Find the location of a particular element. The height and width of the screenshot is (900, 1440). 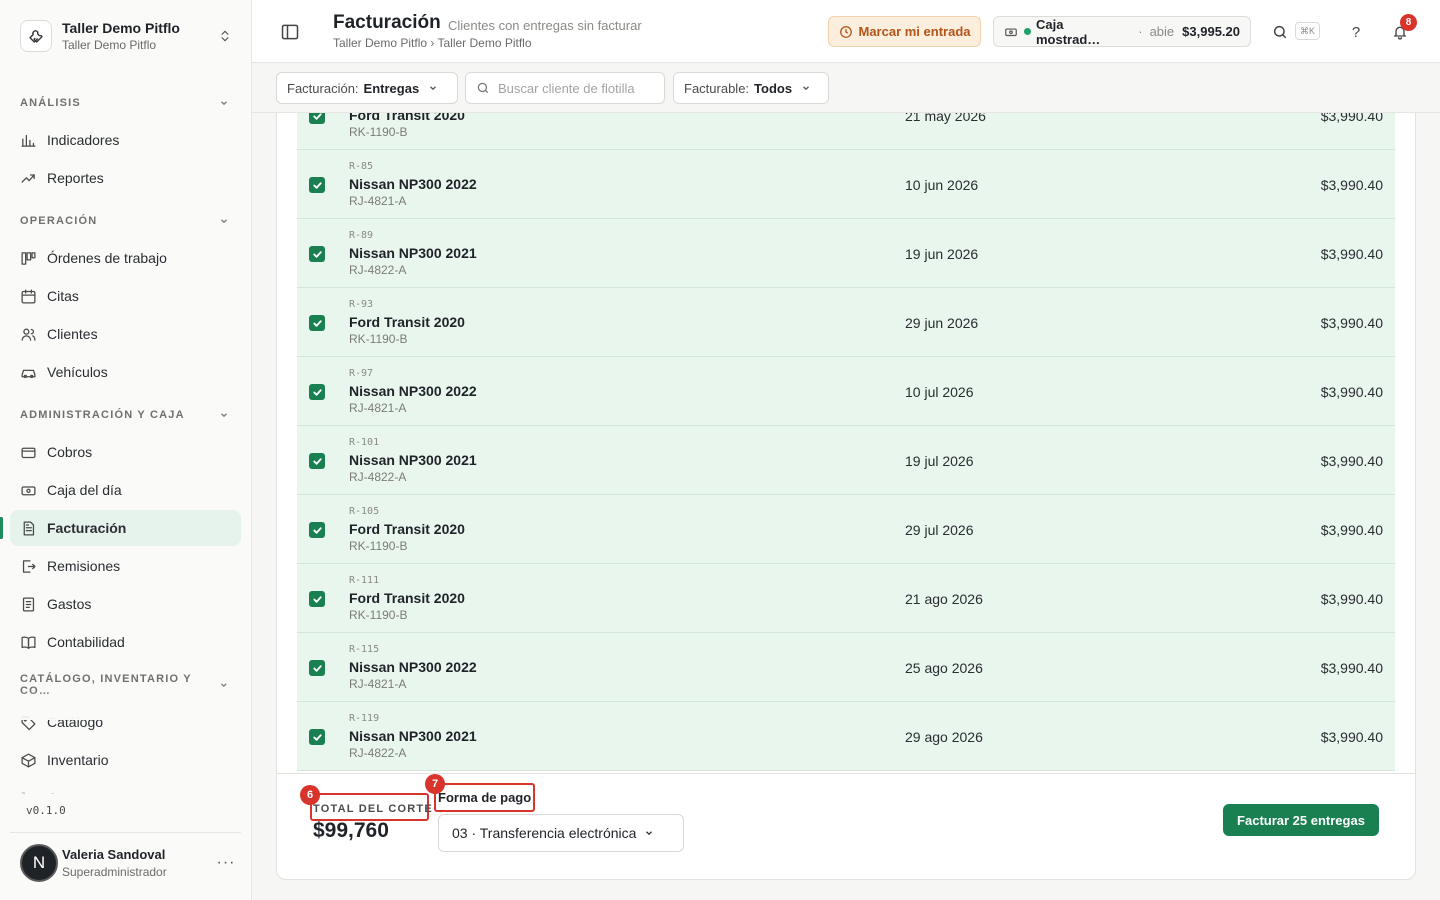

delivery-date: 21 ago 2026 is located at coordinates (944, 599).